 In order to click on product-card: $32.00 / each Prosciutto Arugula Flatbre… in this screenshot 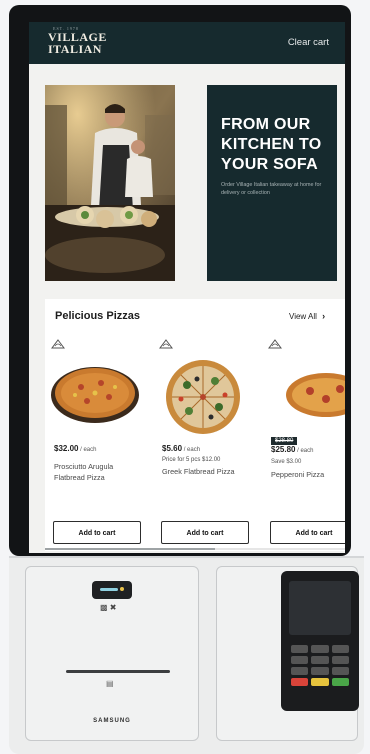, I will do `click(95, 441)`.